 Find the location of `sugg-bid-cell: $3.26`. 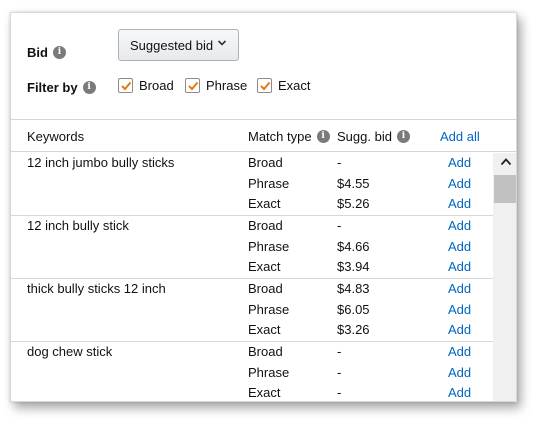

sugg-bid-cell: $3.26 is located at coordinates (353, 329).